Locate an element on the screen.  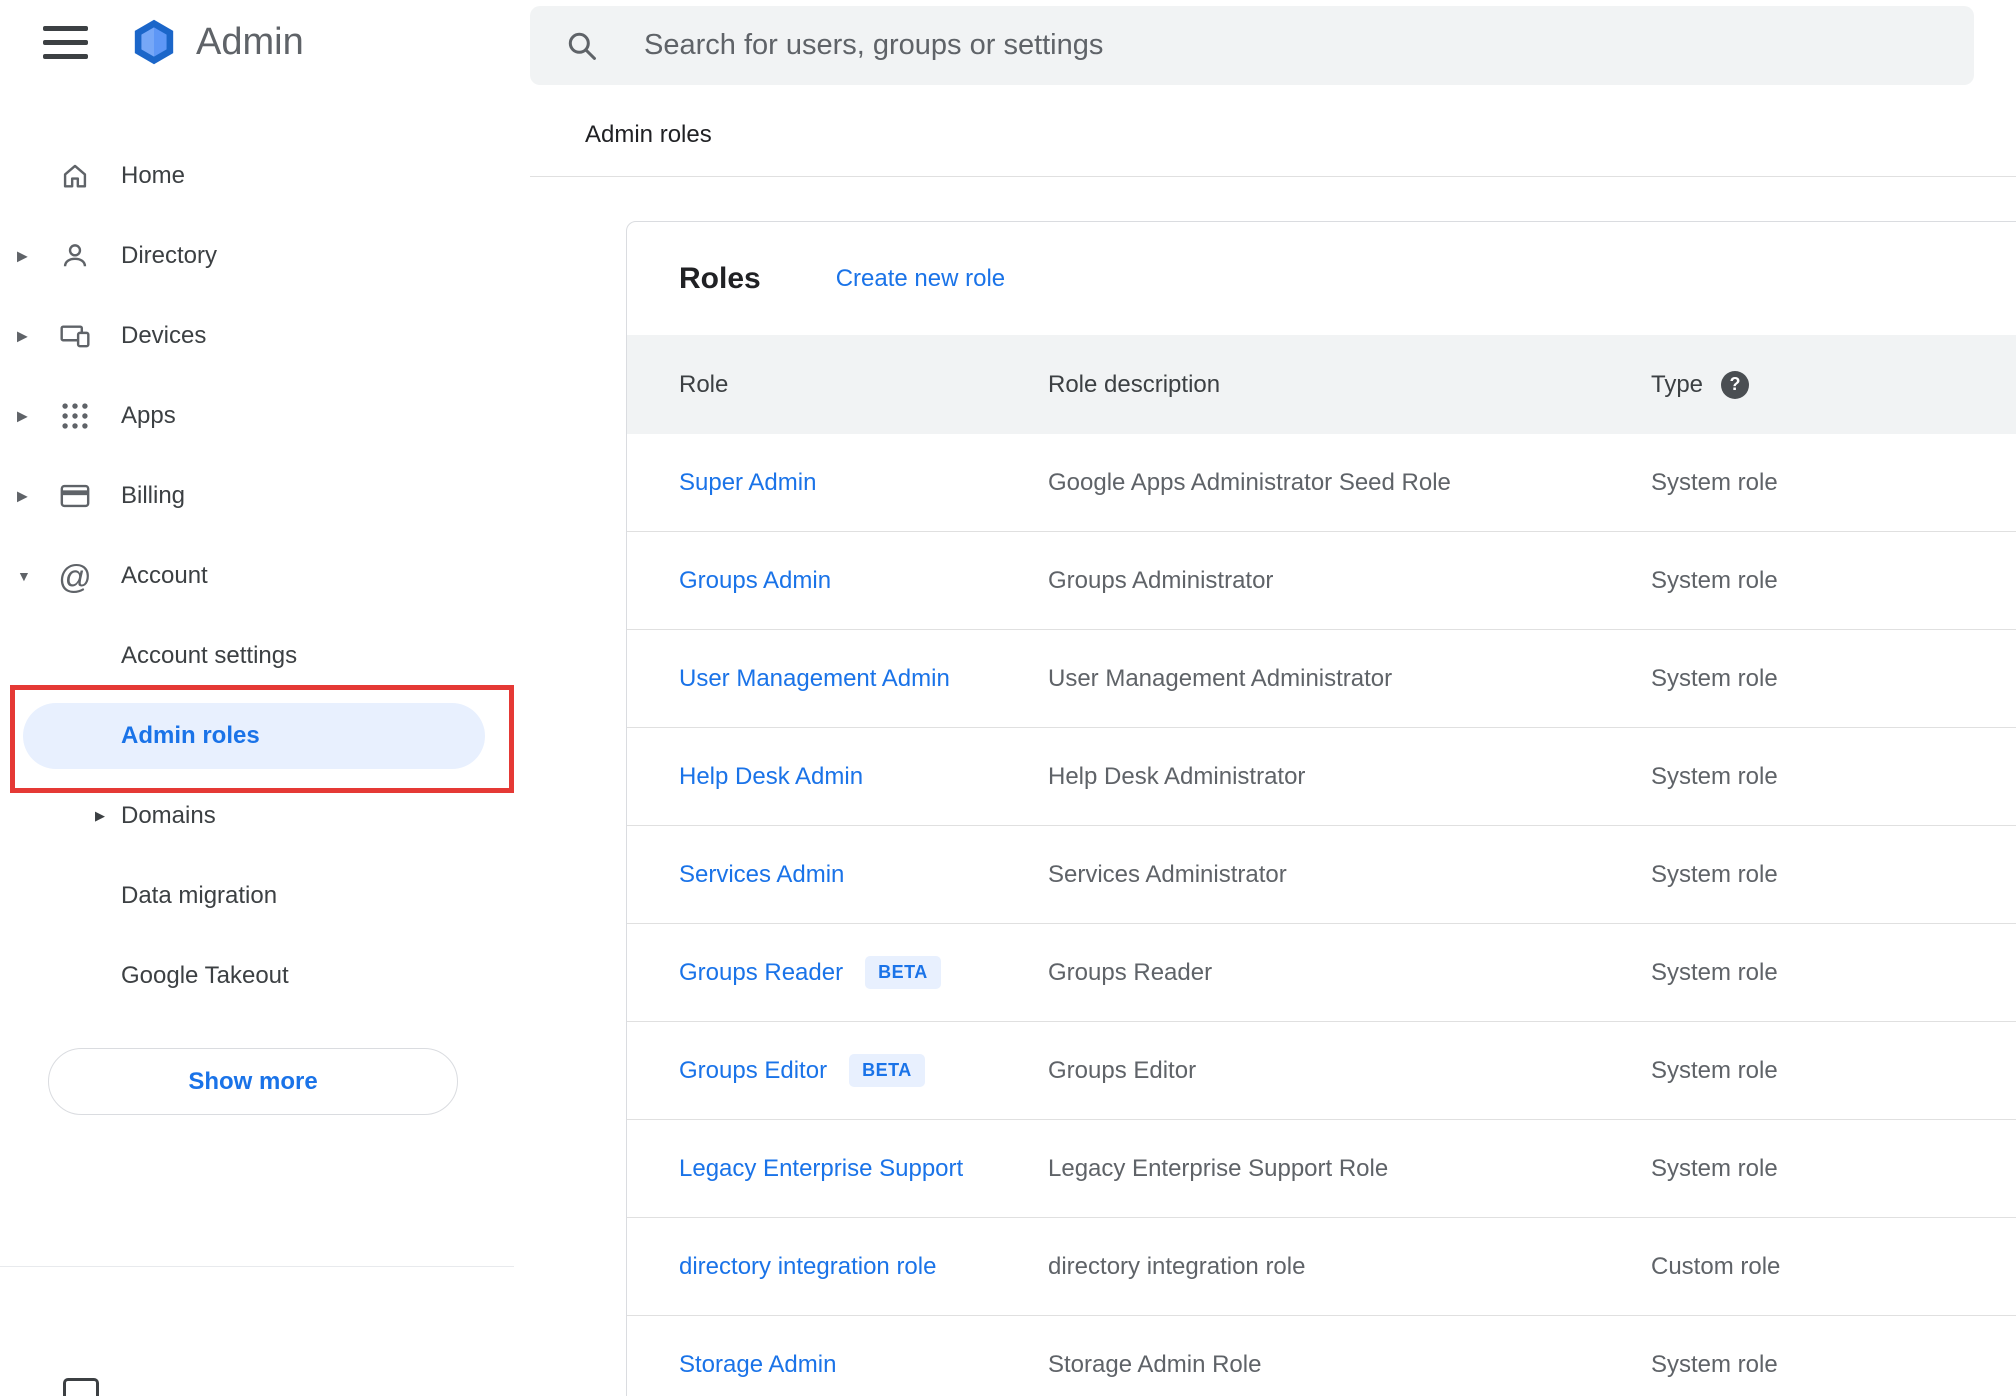
role-link: Groups Editor is located at coordinates (753, 1071).